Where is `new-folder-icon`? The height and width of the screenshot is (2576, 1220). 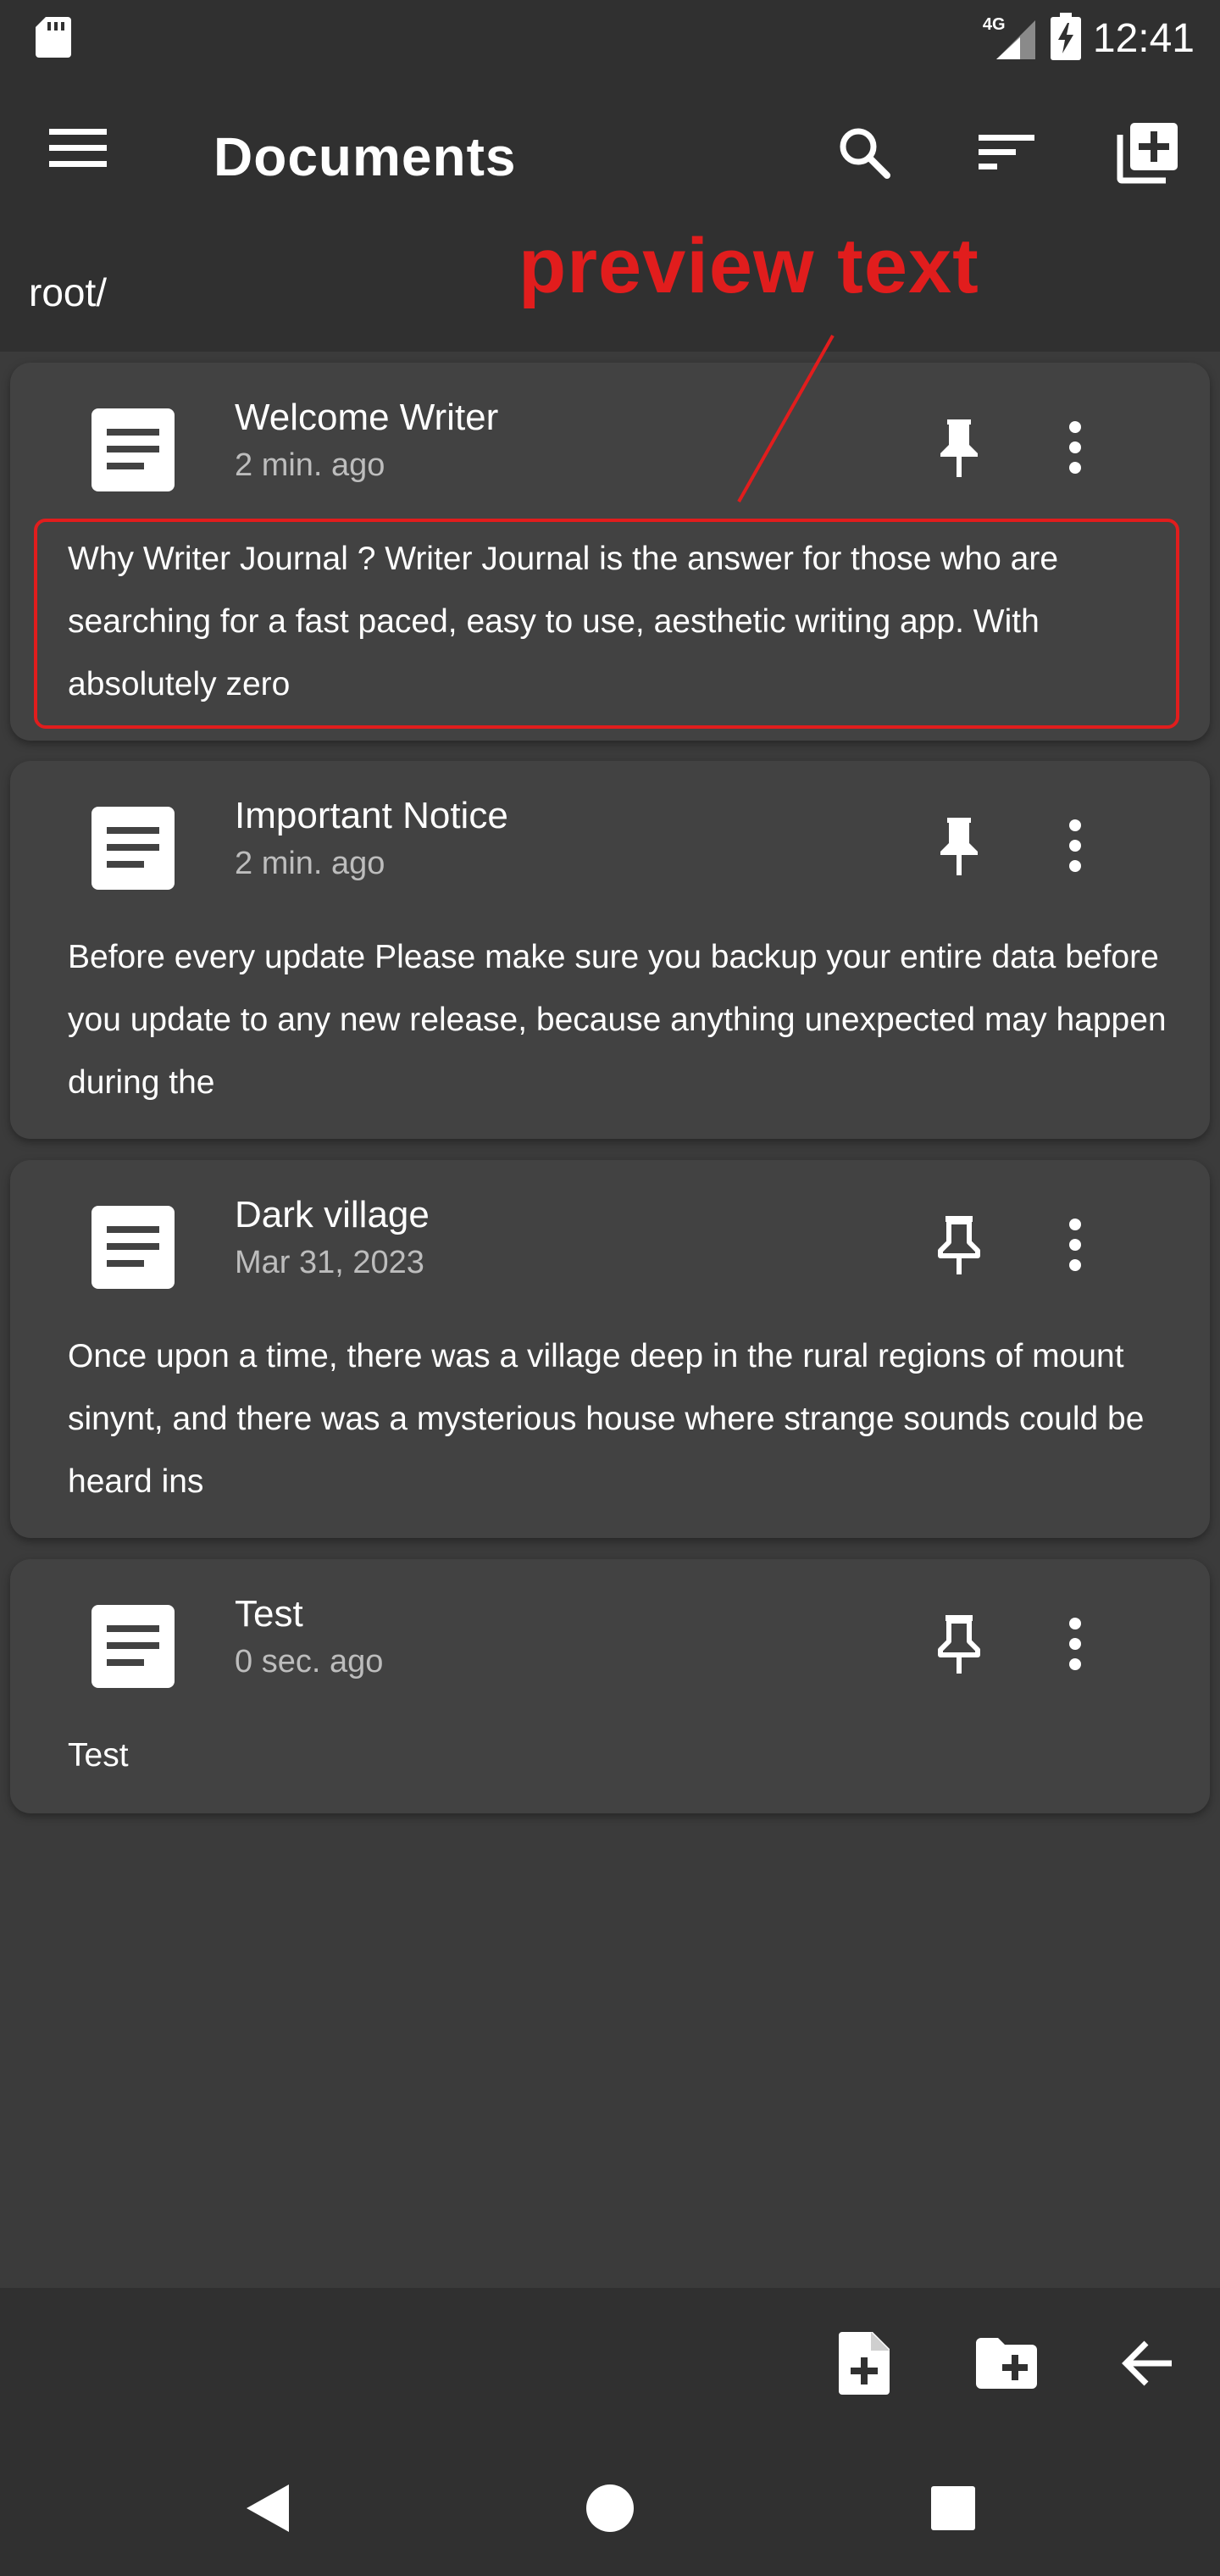
new-folder-icon is located at coordinates (1006, 2363).